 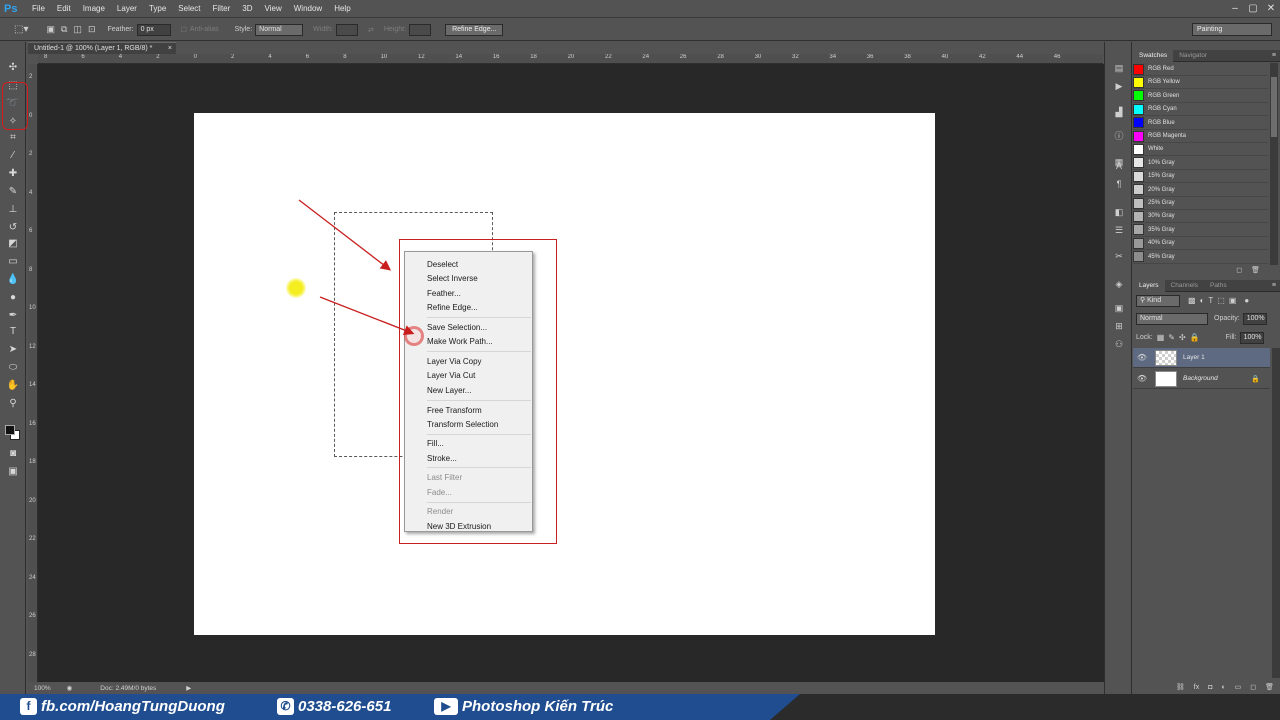 What do you see at coordinates (459, 526) in the screenshot?
I see `context-menu-item-new-3d-extrusion: New 3D Extrusion` at bounding box center [459, 526].